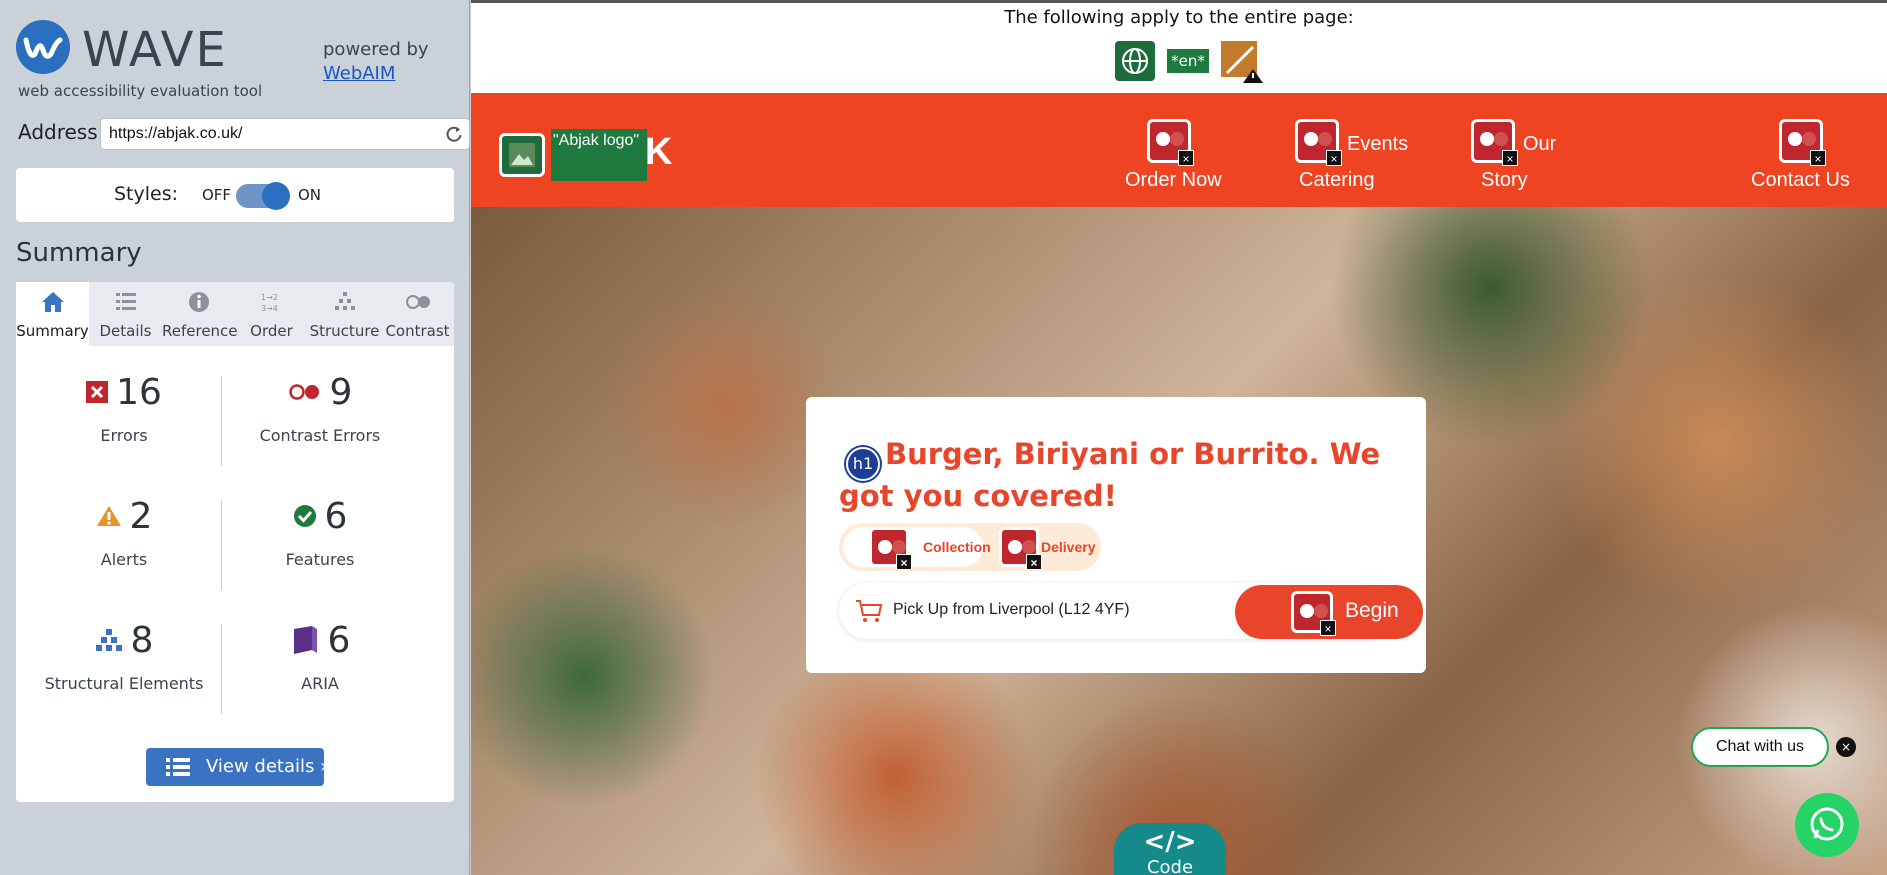 This screenshot has height=875, width=1887. I want to click on logo-alt-text: "Abjak logo", so click(599, 155).